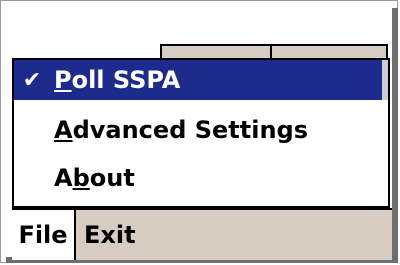 The width and height of the screenshot is (400, 265). Describe the element at coordinates (201, 178) in the screenshot. I see `menu-item-about: About` at that location.